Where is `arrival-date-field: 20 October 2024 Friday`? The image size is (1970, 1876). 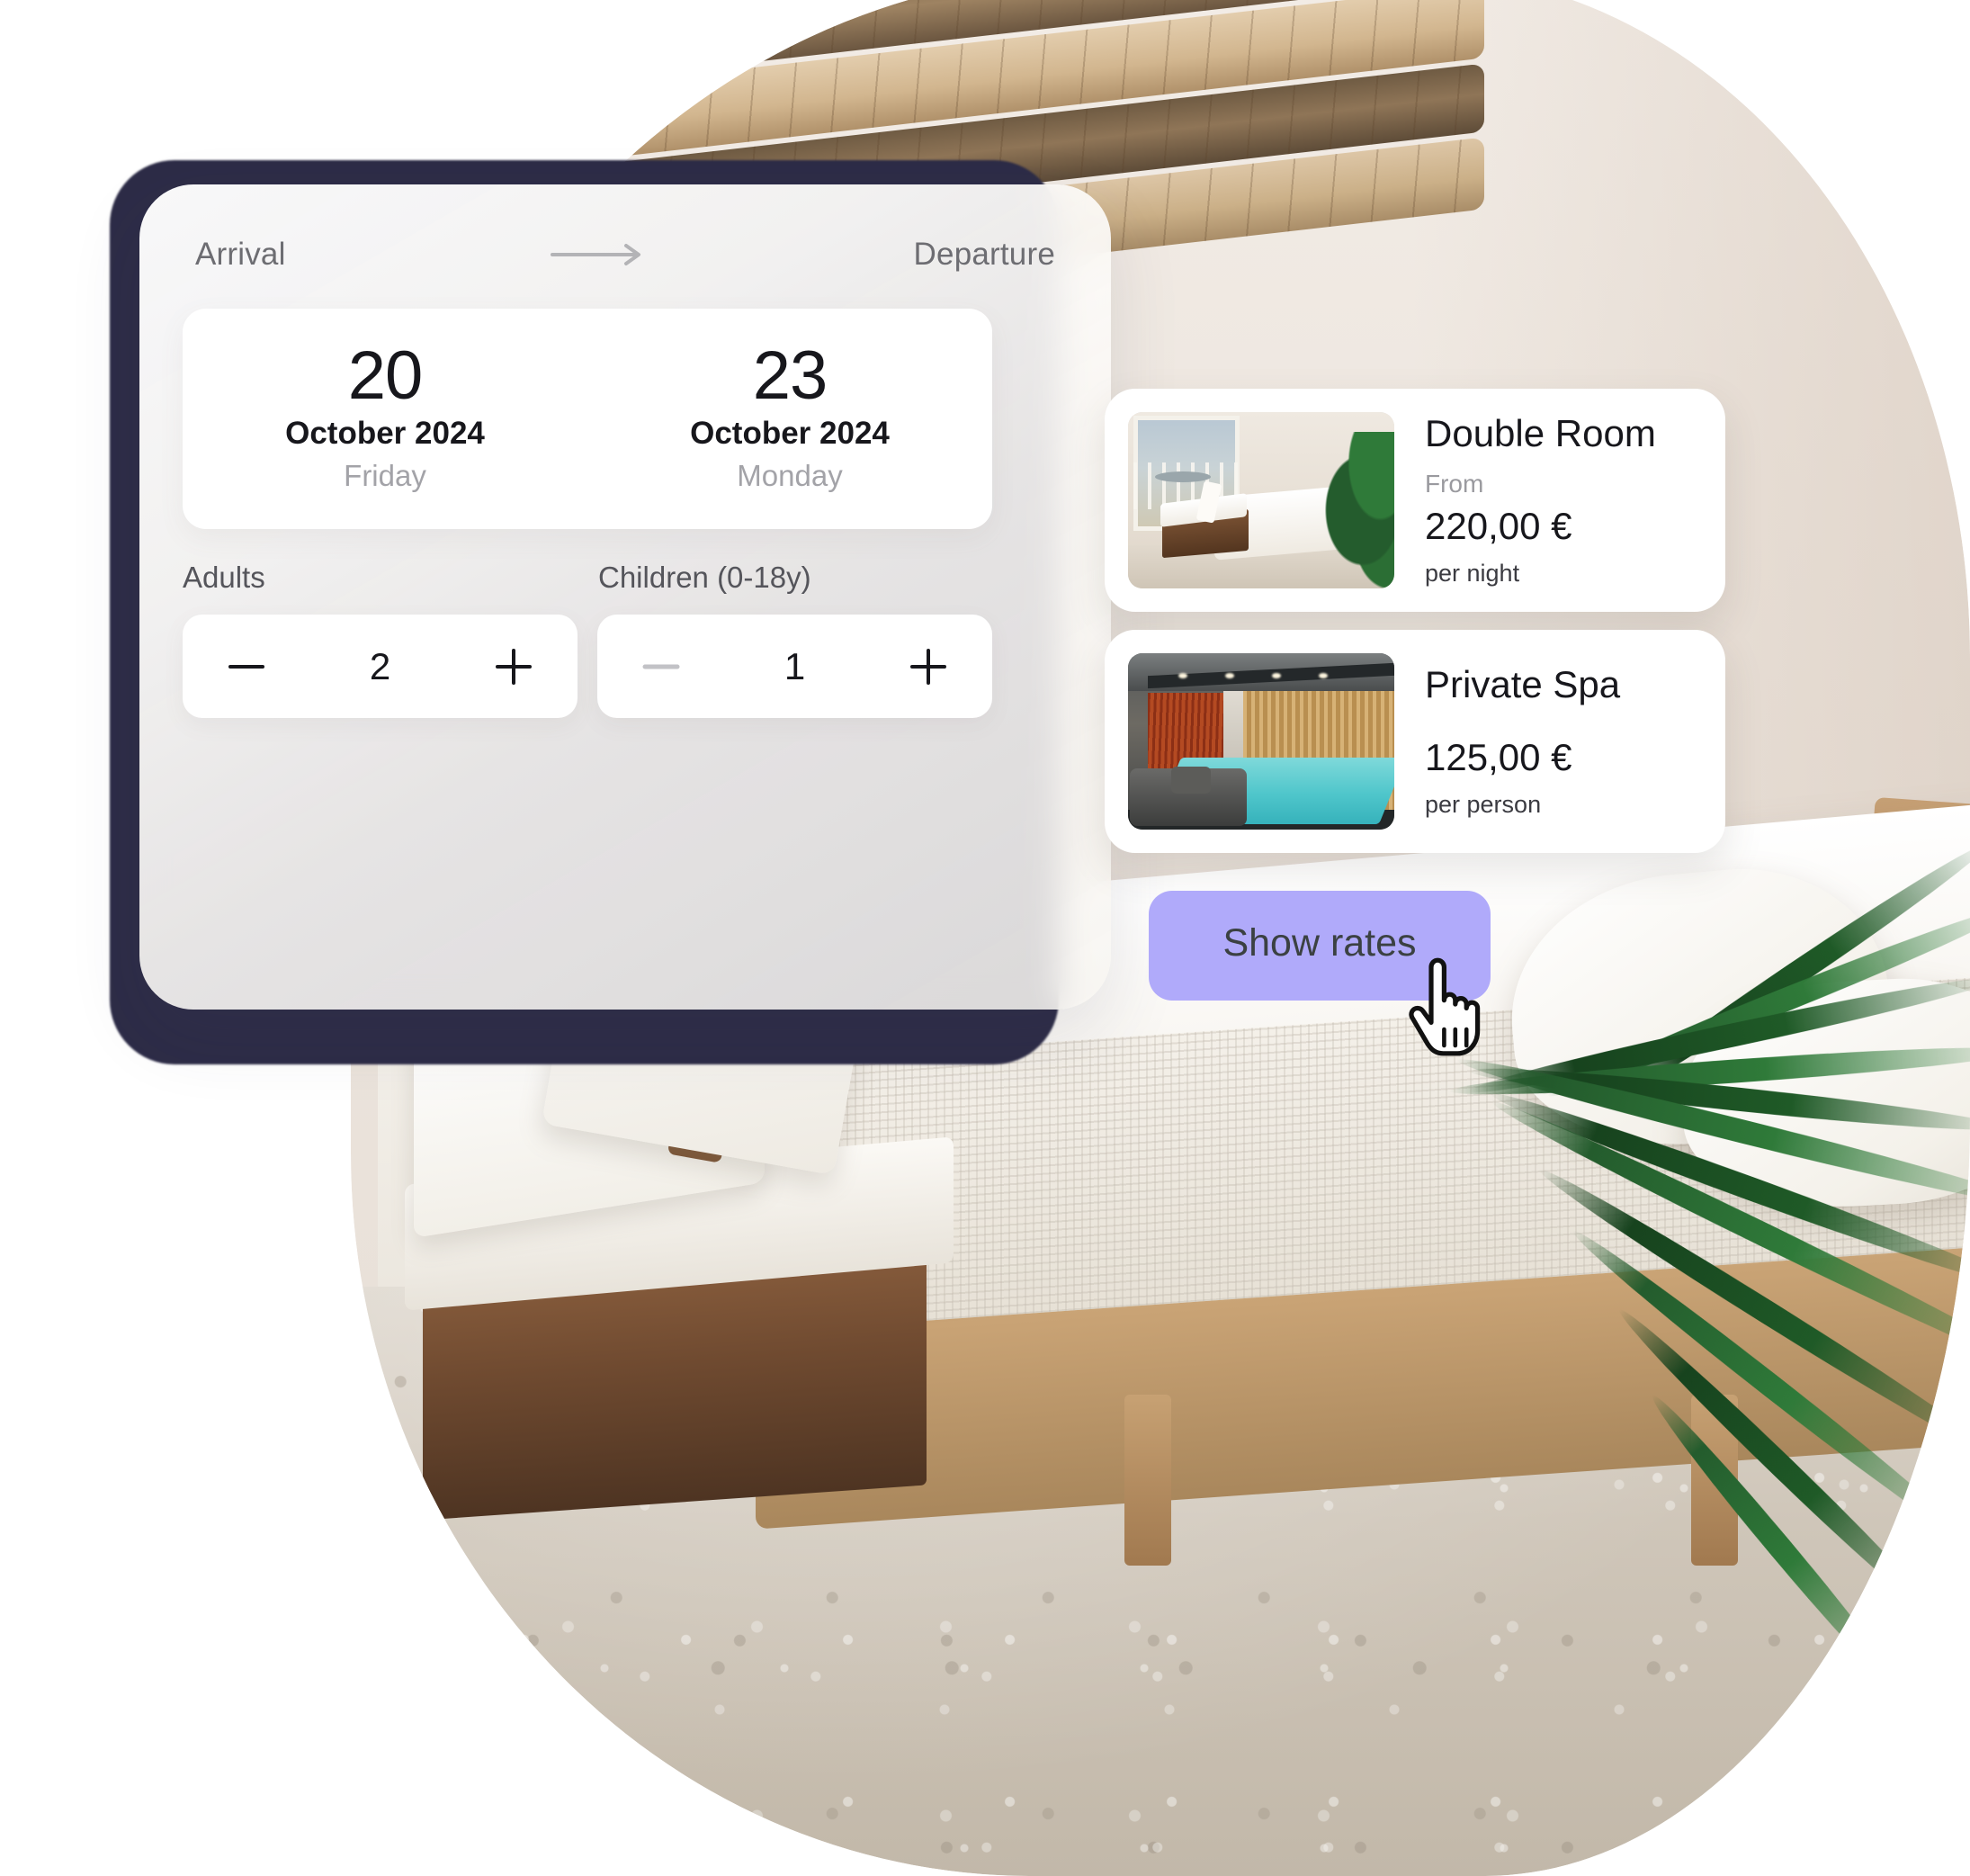
arrival-date-field: 20 October 2024 Friday is located at coordinates (385, 419).